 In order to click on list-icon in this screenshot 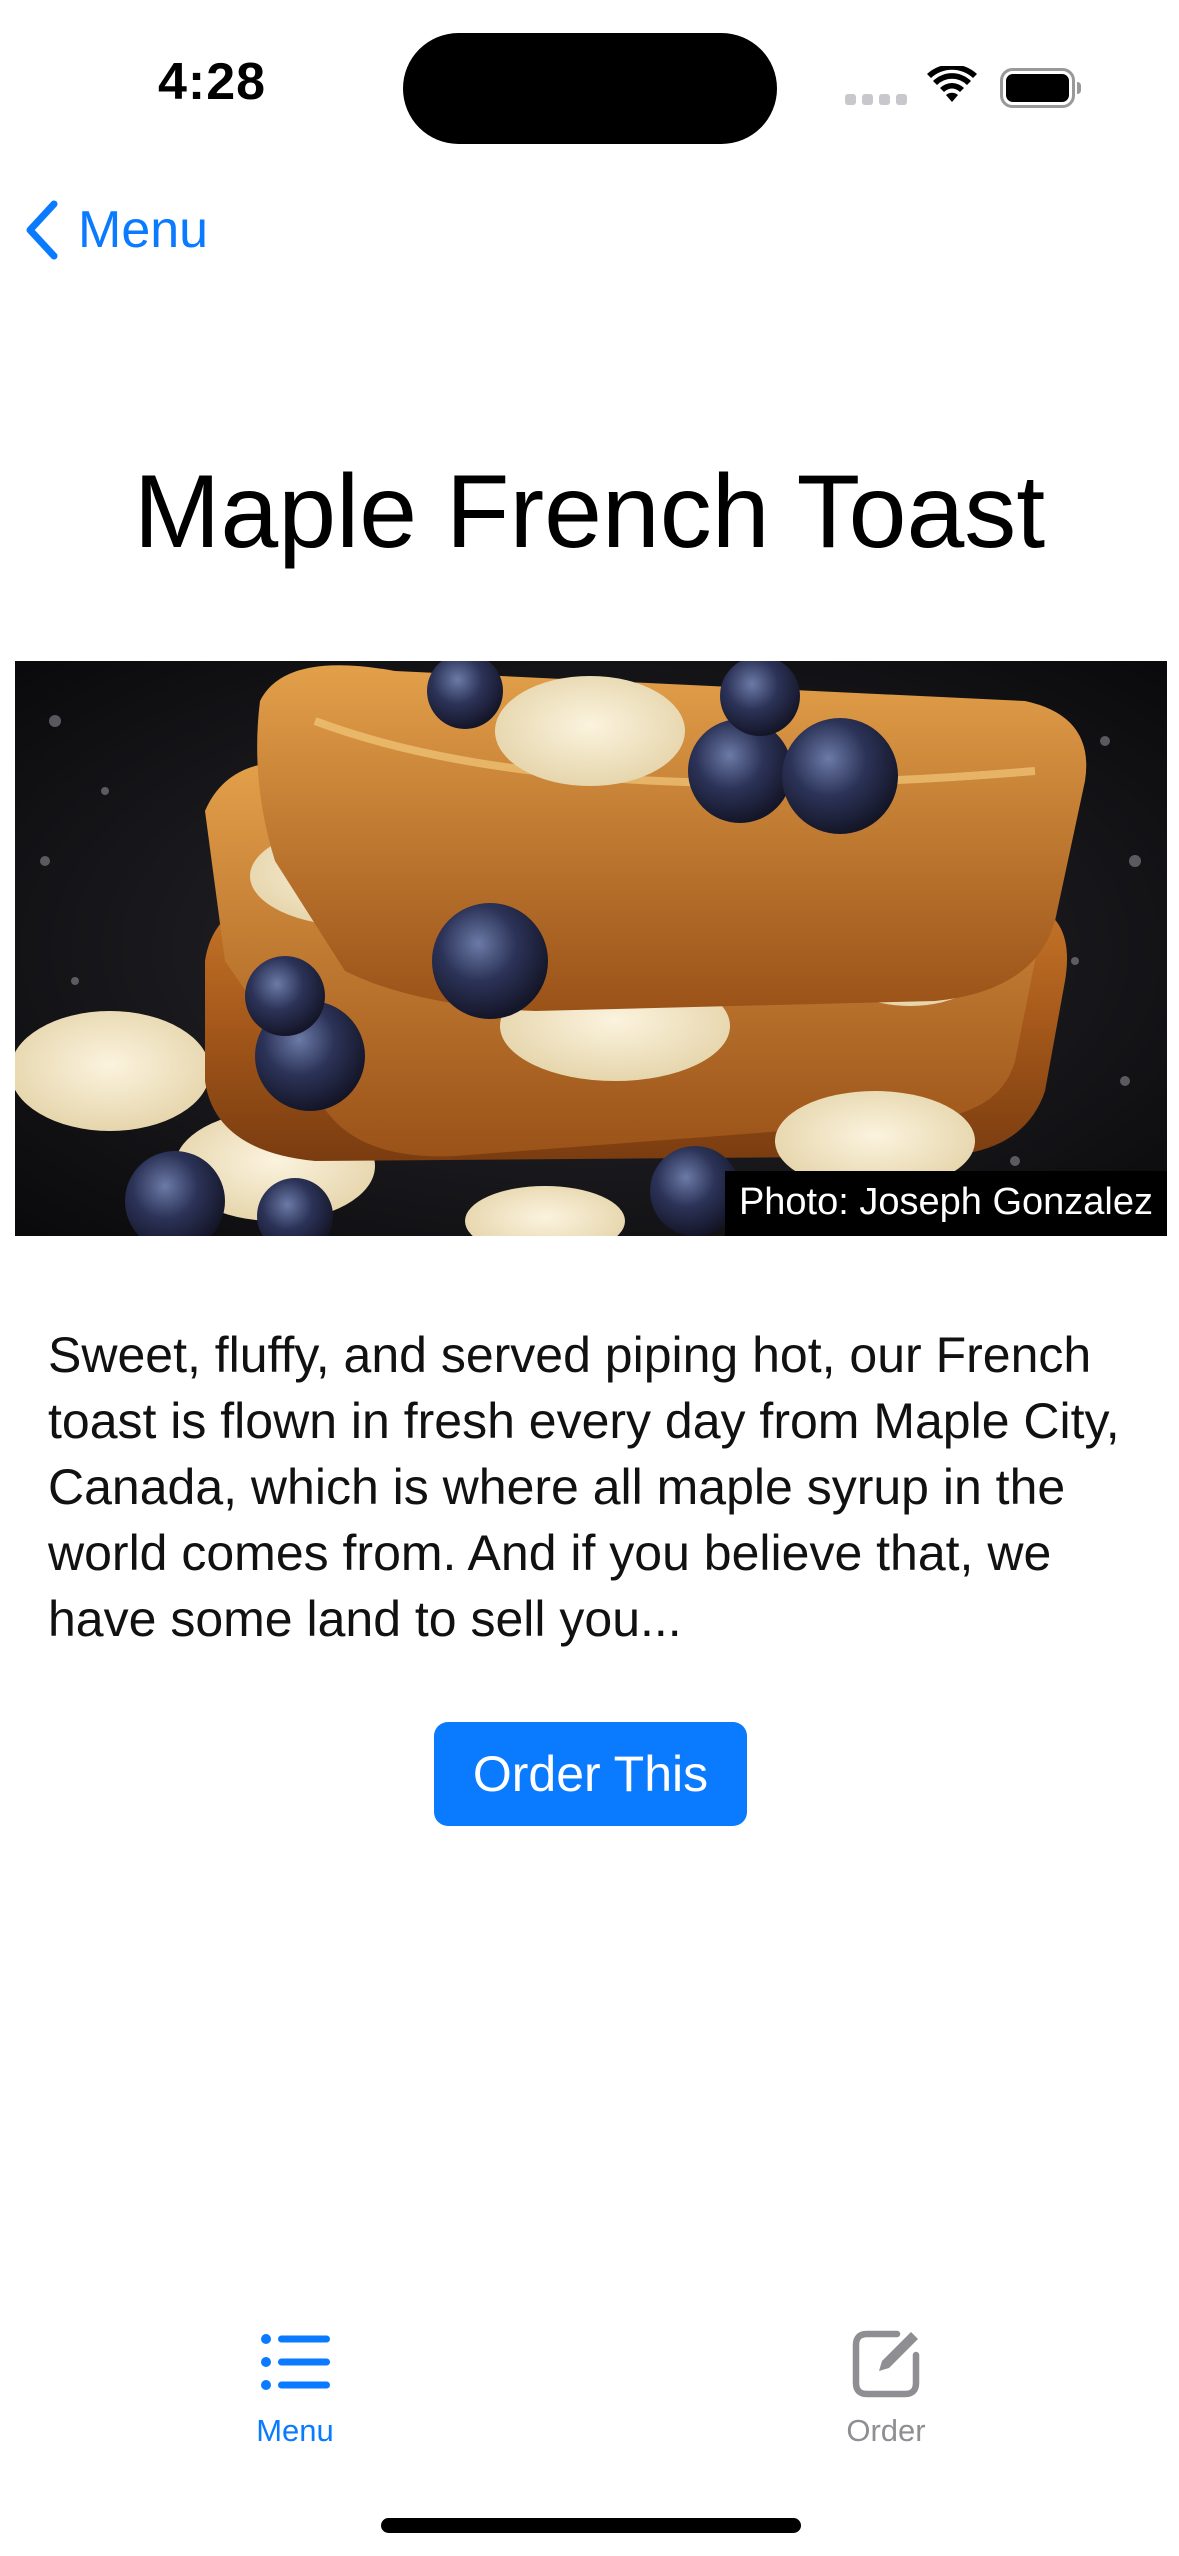, I will do `click(295, 2362)`.